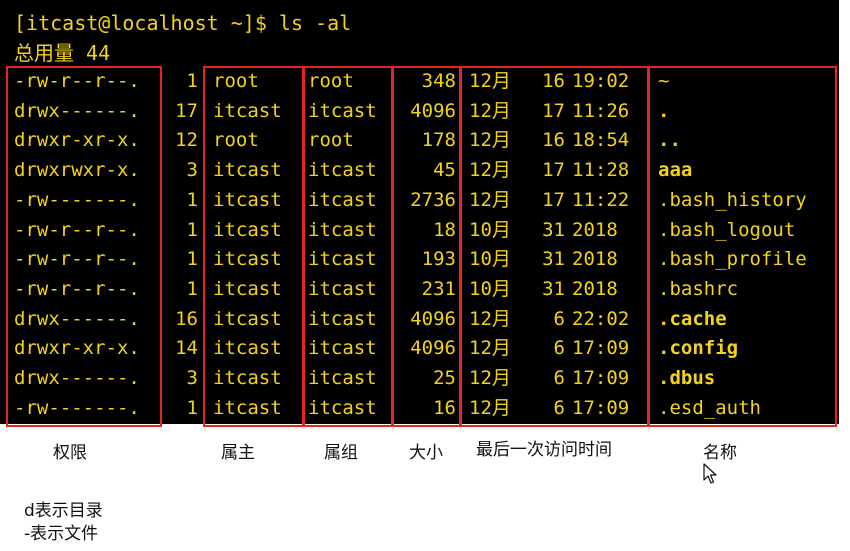 The width and height of the screenshot is (850, 551). What do you see at coordinates (554, 246) in the screenshot?
I see `last-access-box` at bounding box center [554, 246].